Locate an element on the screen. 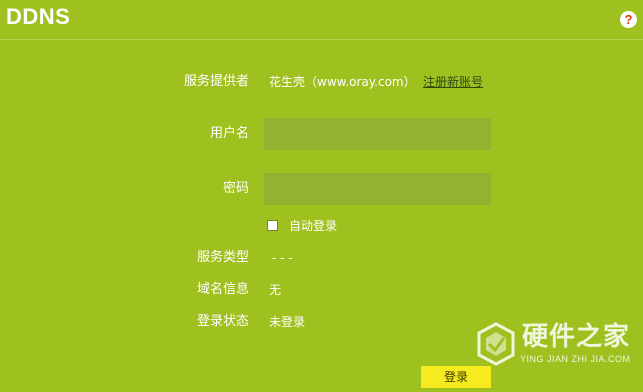  password-label: 密码 is located at coordinates (235, 188).